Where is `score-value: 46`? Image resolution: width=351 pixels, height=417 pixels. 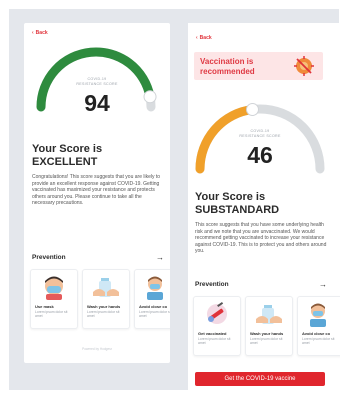 score-value: 46 is located at coordinates (260, 155).